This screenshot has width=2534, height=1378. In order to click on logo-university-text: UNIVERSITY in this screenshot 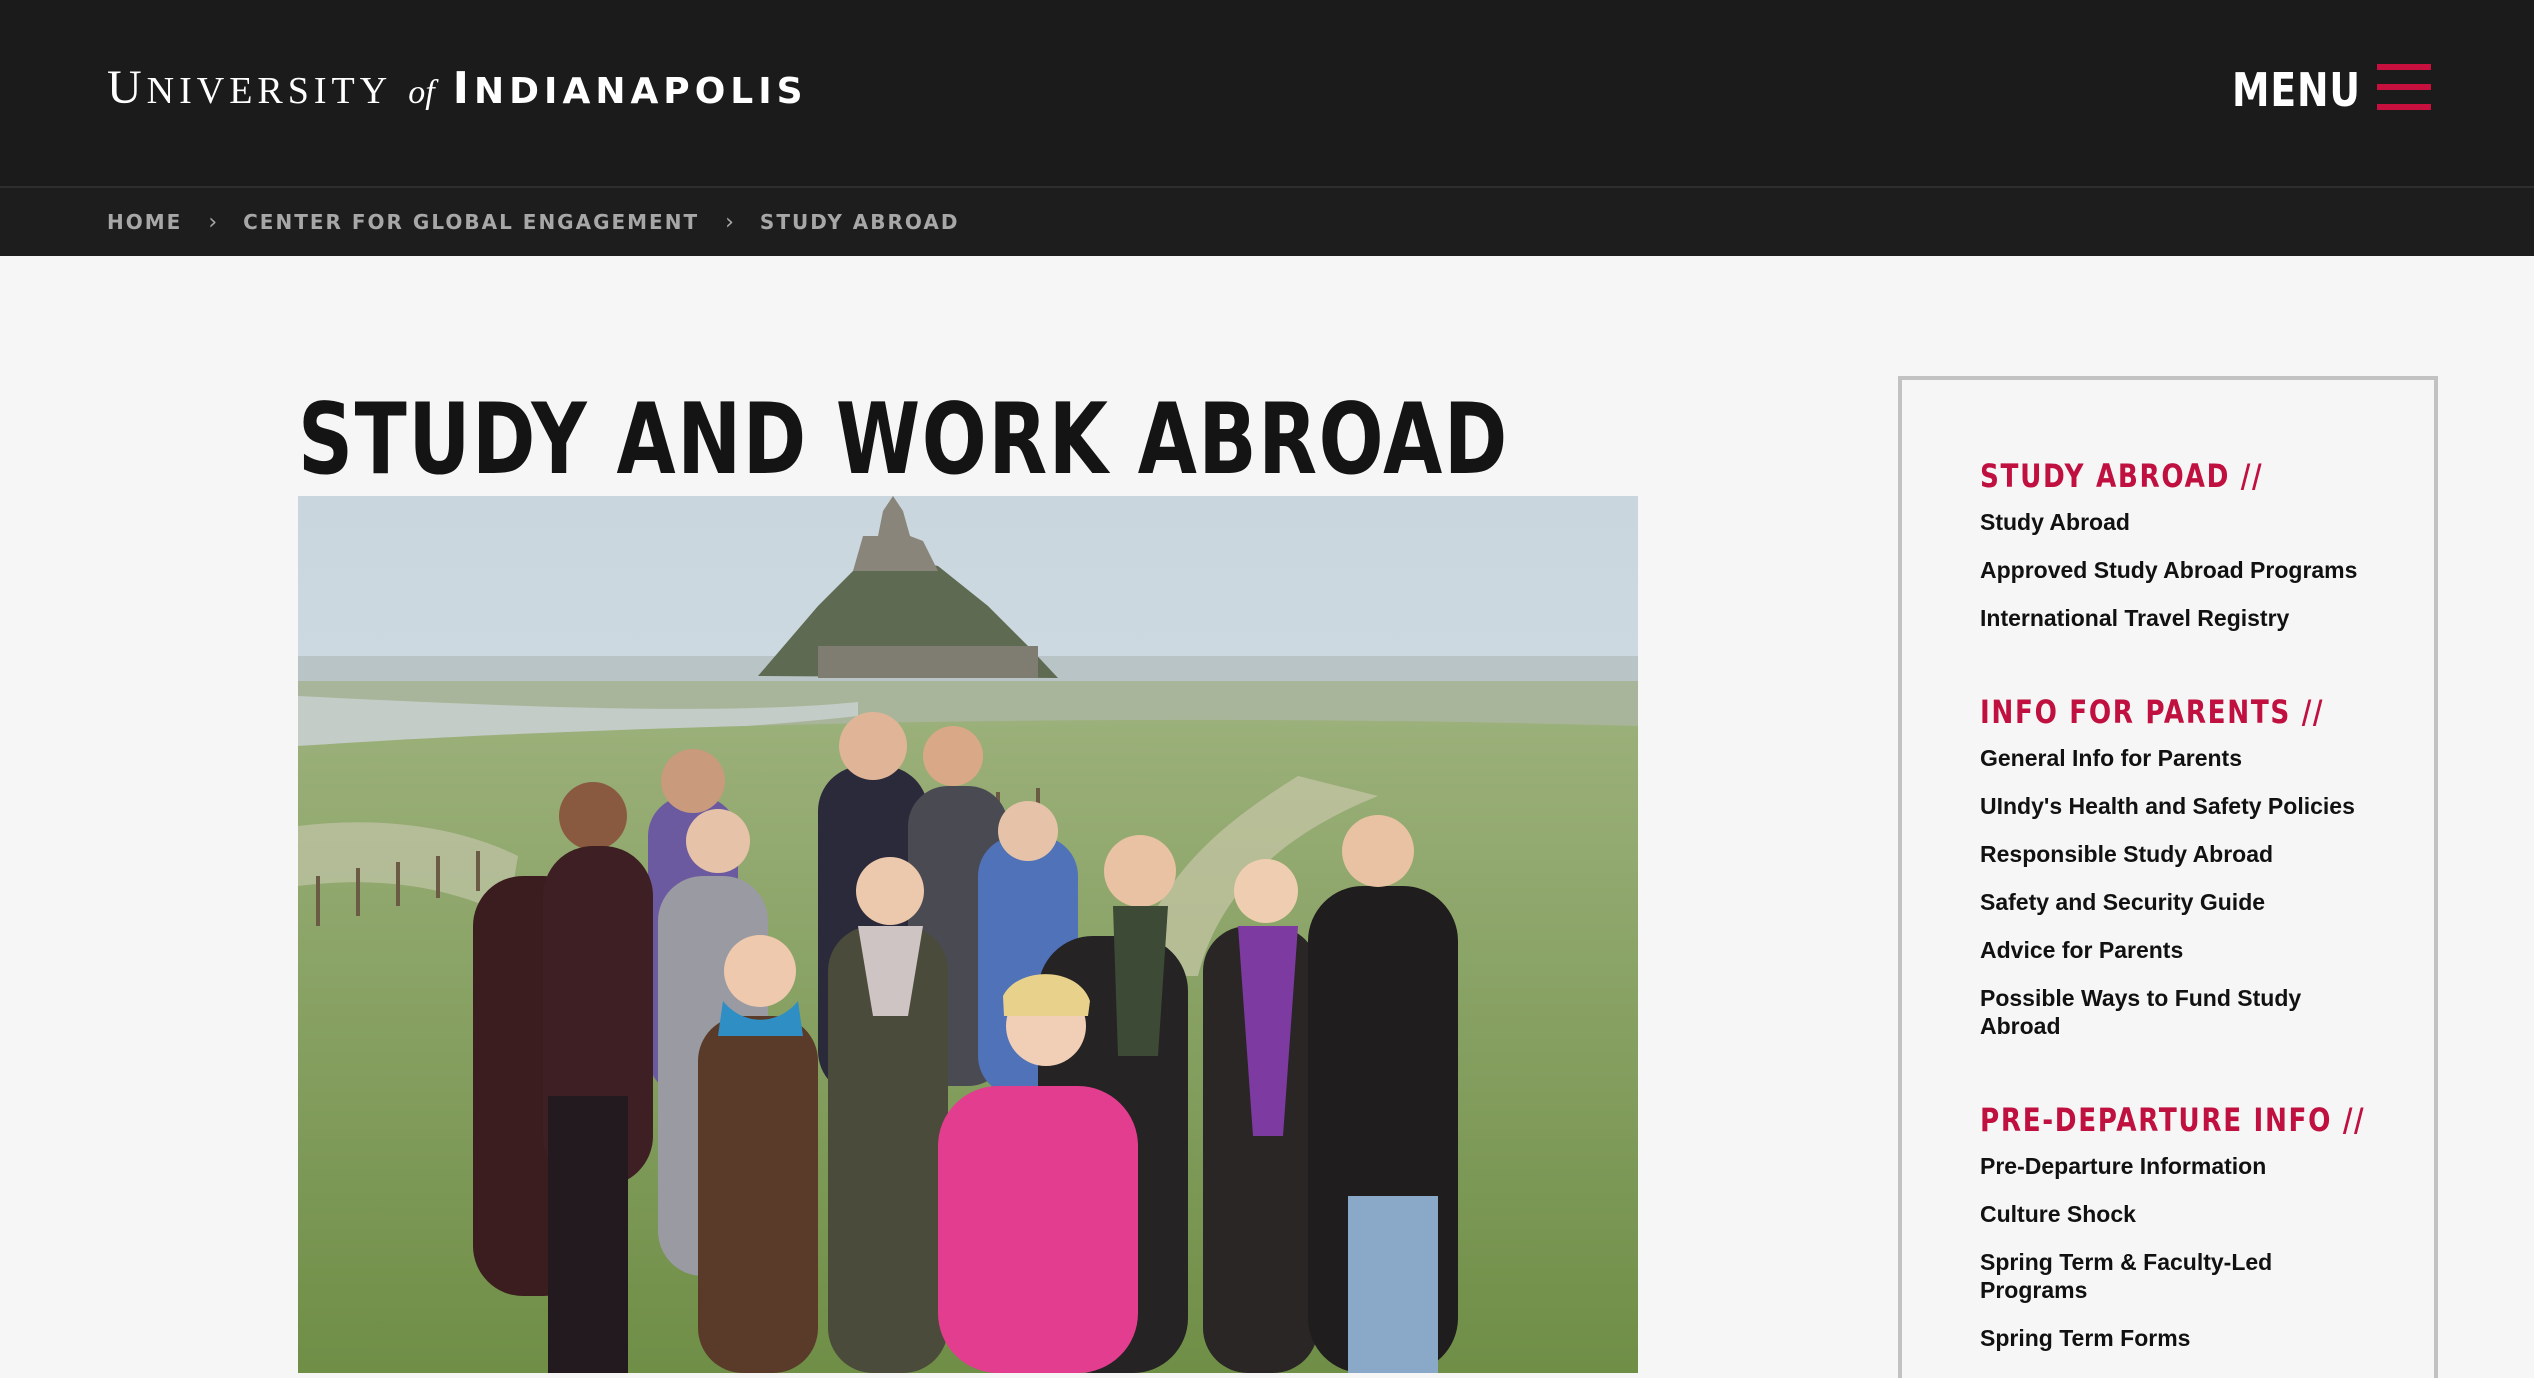, I will do `click(250, 87)`.